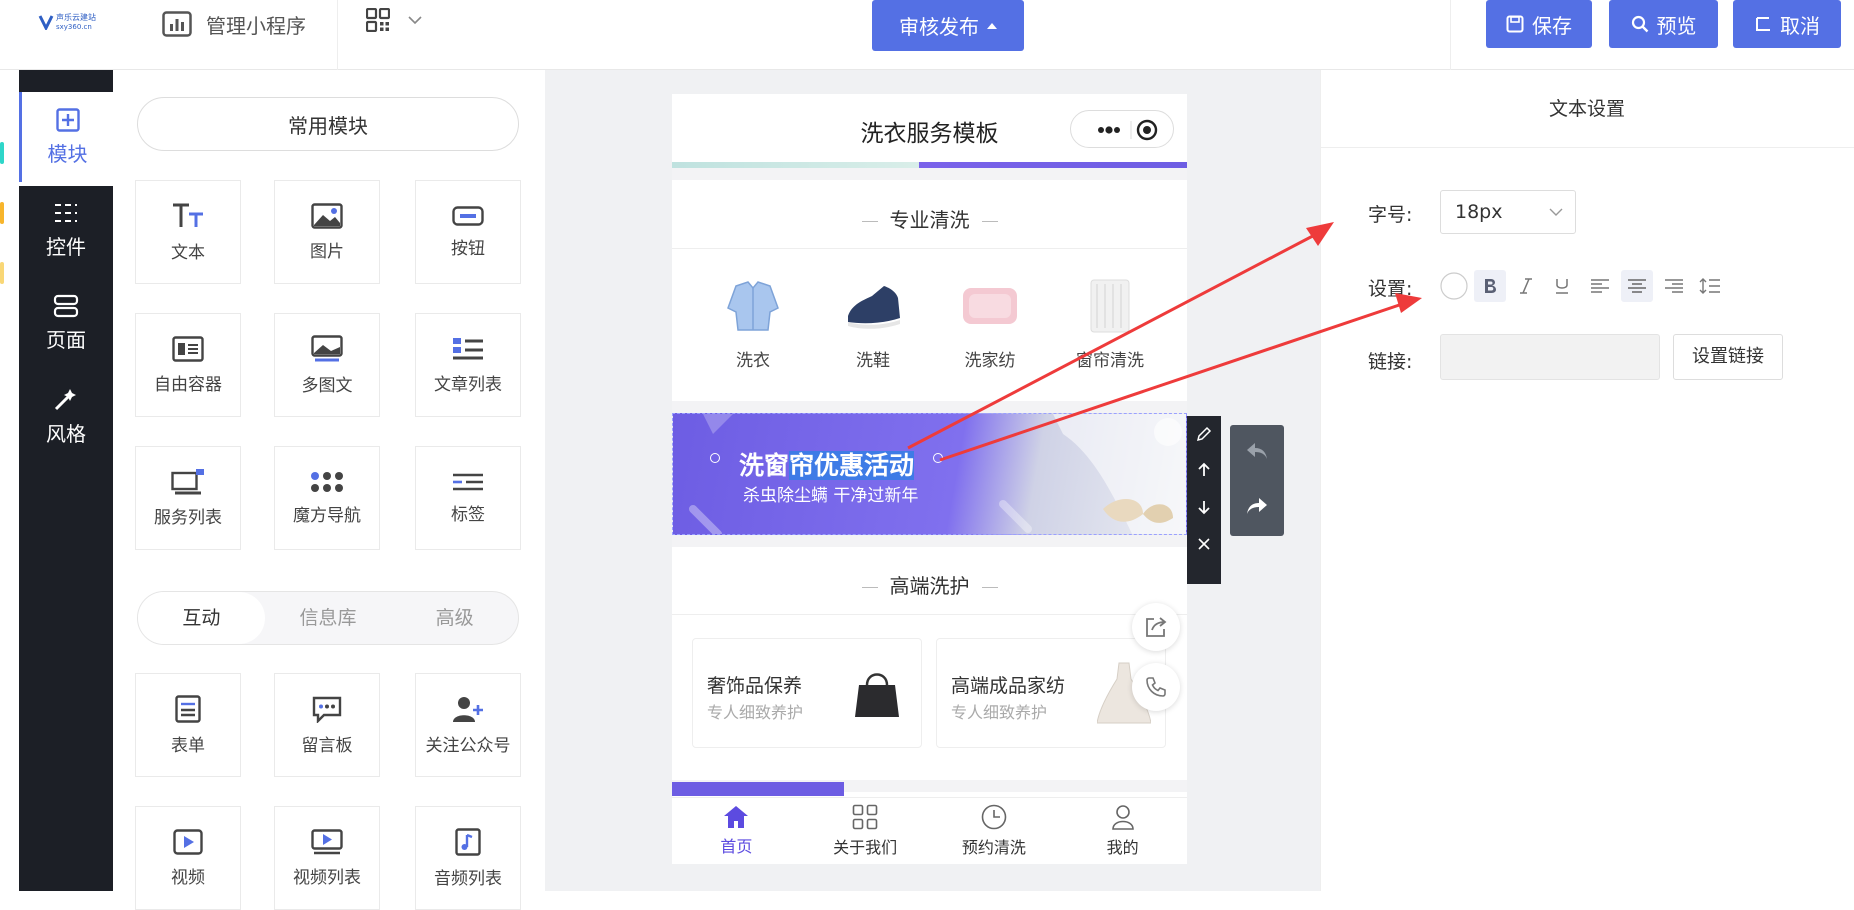  I want to click on text-color-swatch, so click(1454, 286).